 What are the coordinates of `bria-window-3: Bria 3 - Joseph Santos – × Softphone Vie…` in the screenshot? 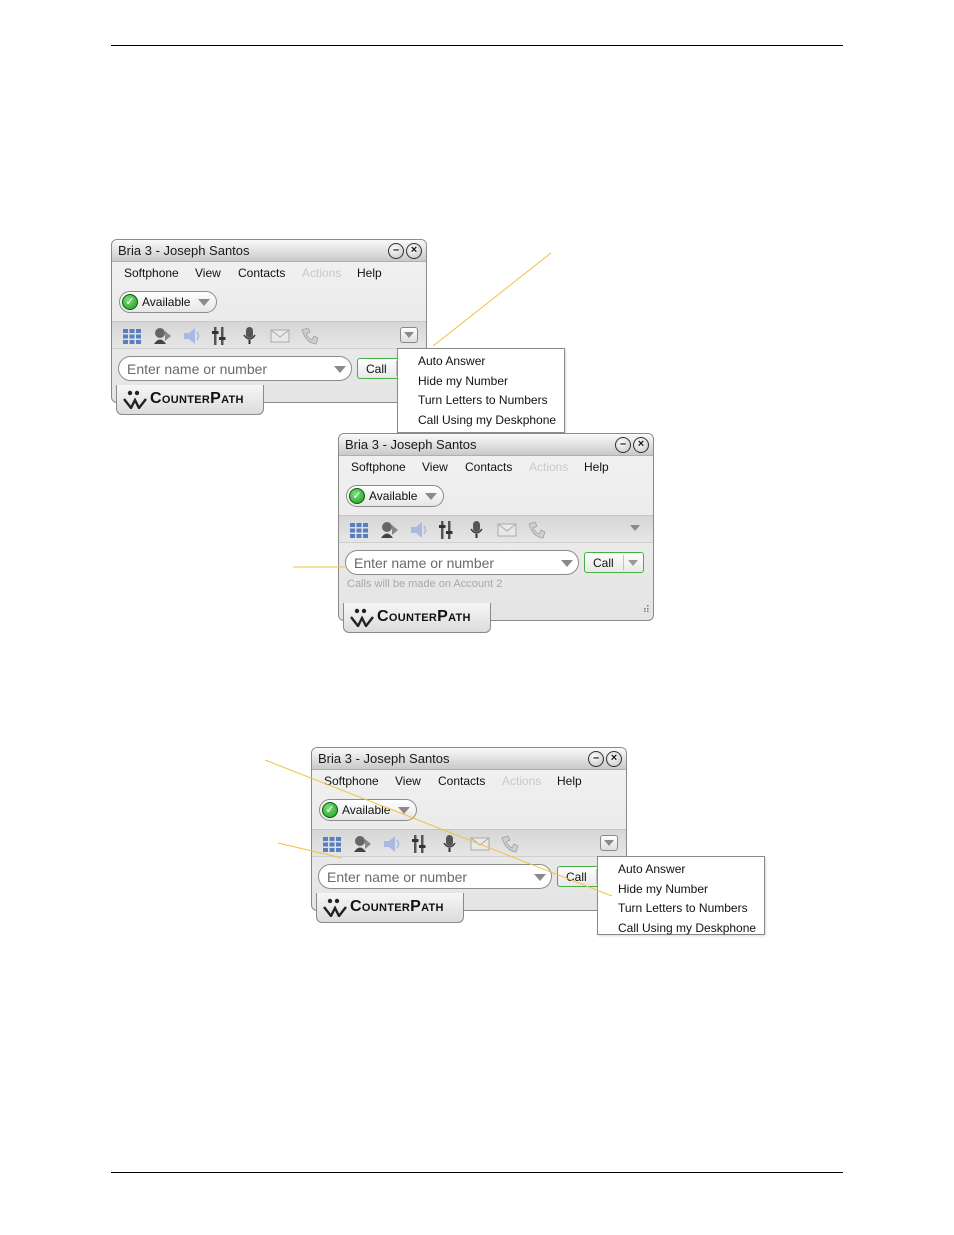 It's located at (469, 835).